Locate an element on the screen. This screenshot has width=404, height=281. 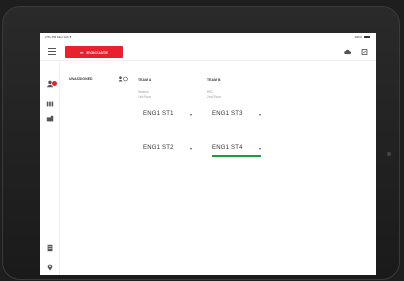
status-bar: 2:51 PM Mon Feb 8 100% is located at coordinates (208, 37).